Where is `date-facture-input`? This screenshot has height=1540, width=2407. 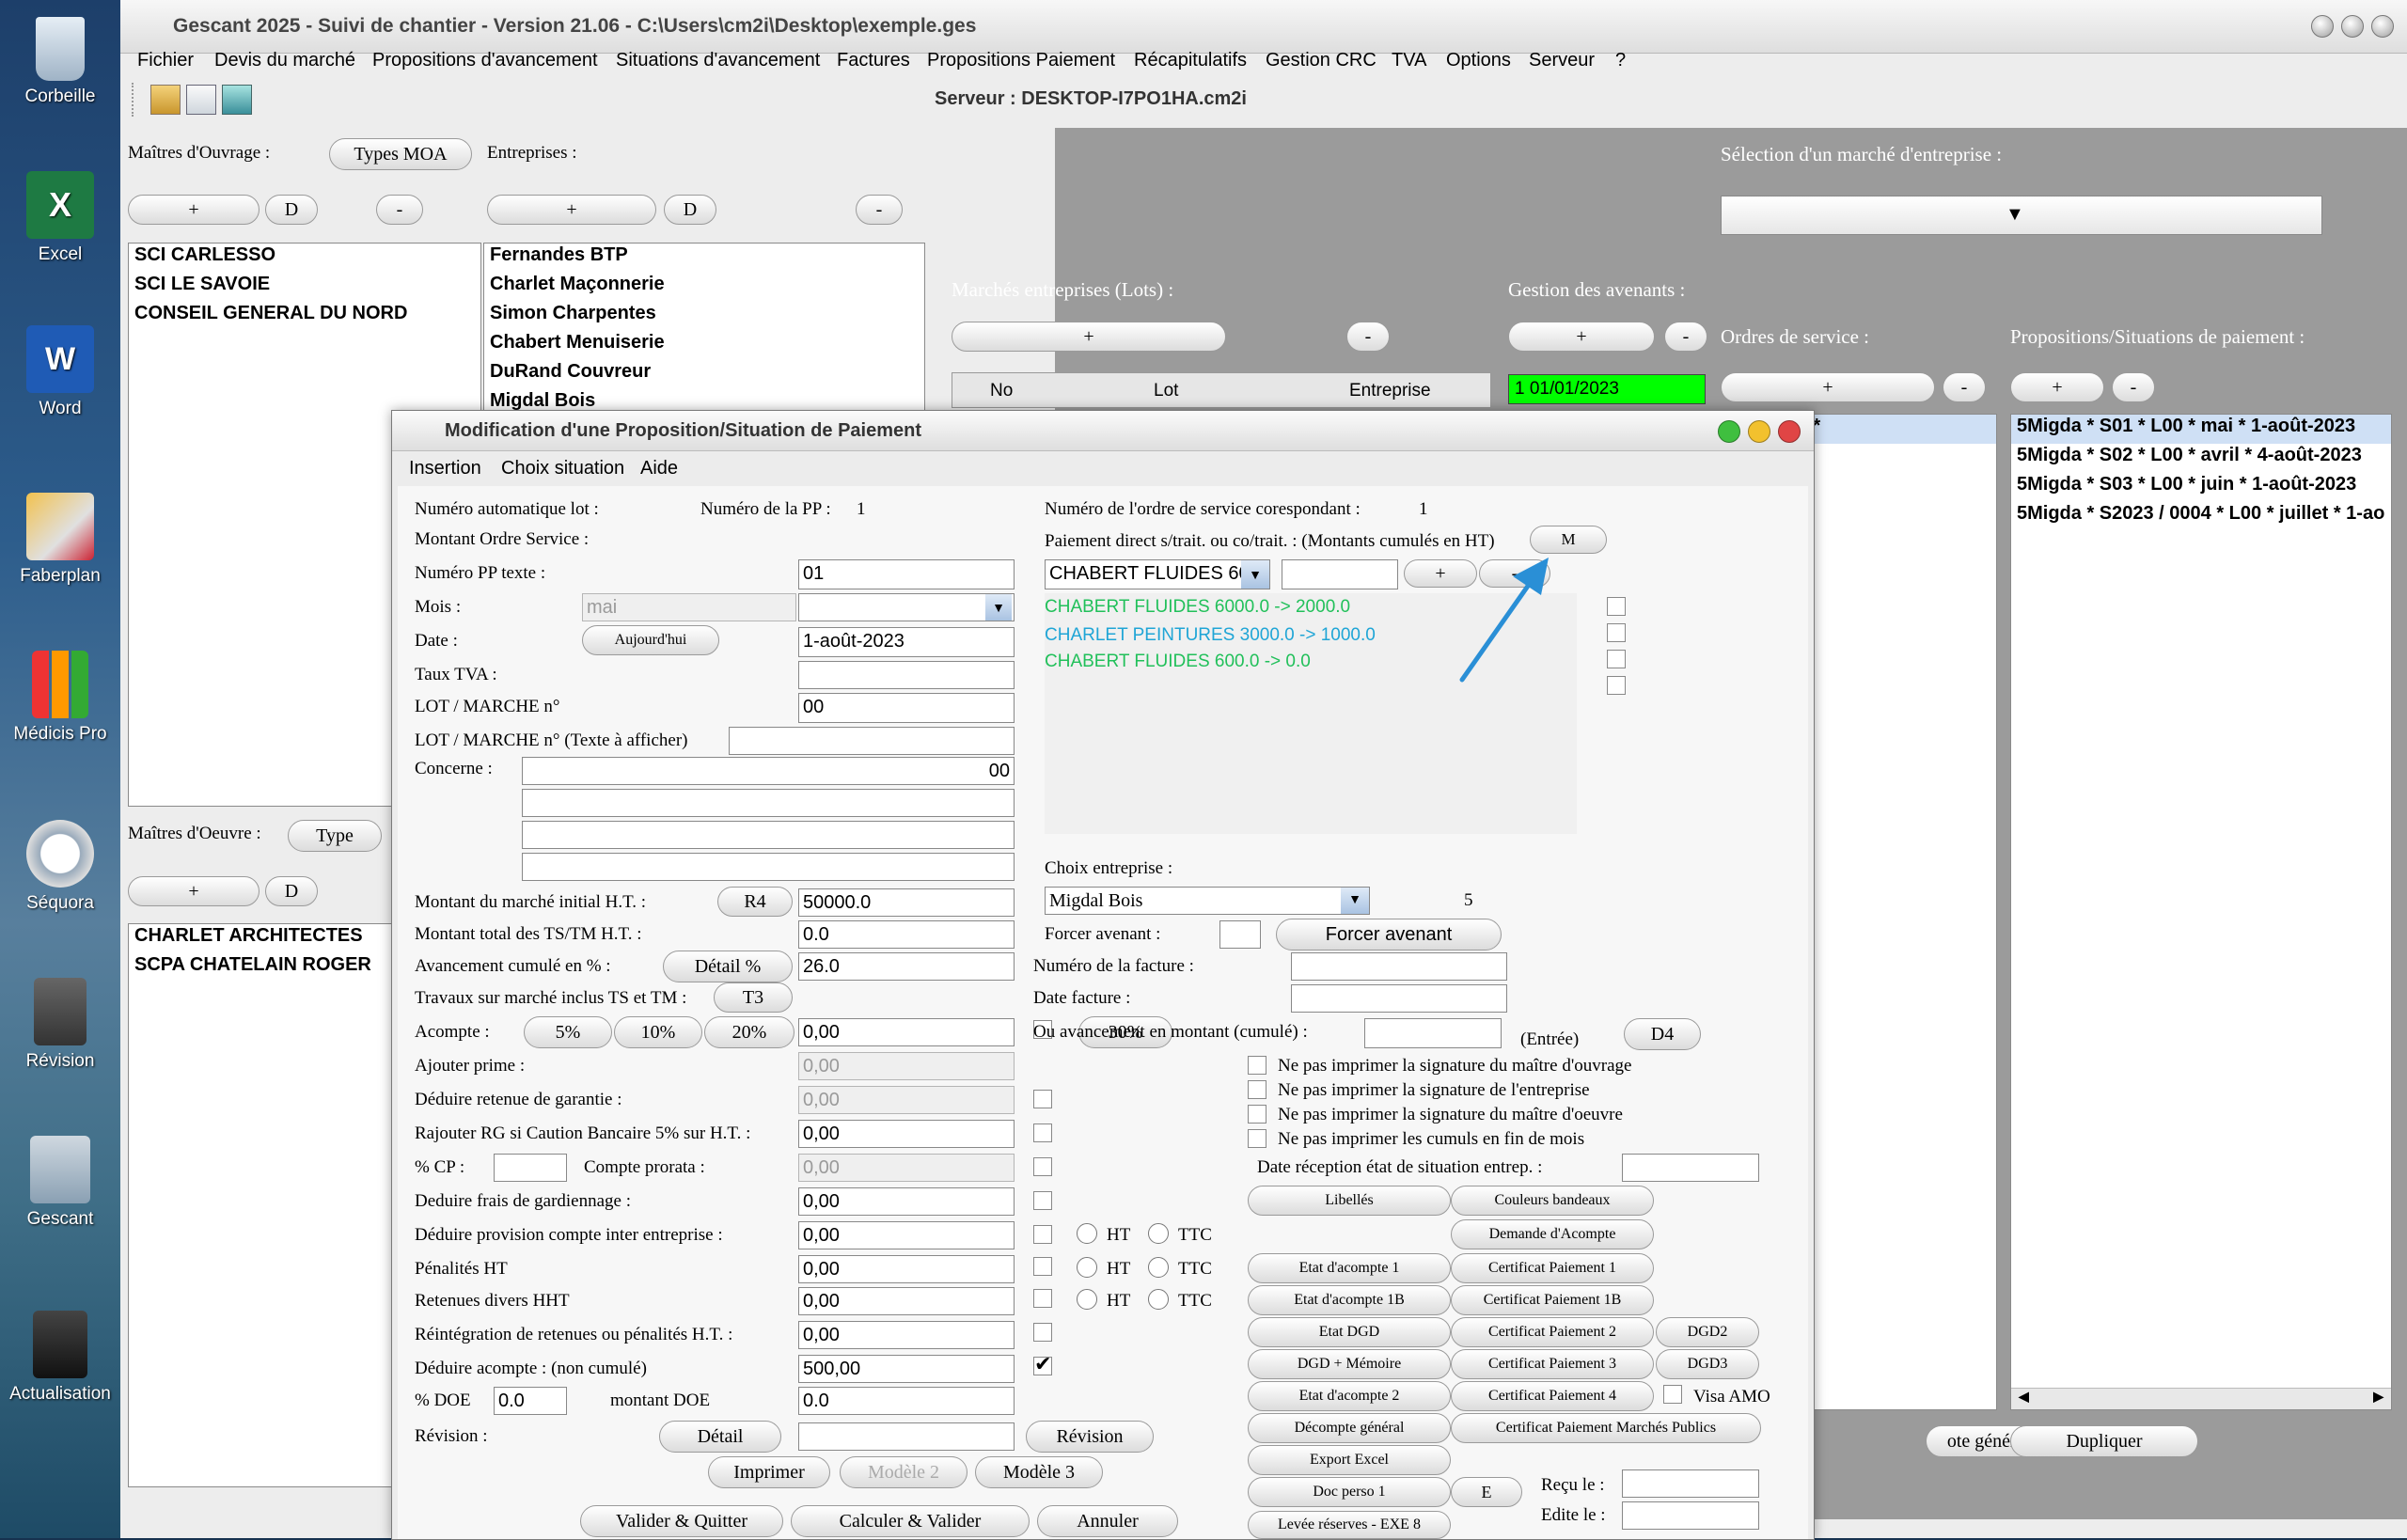
date-facture-input is located at coordinates (1399, 999).